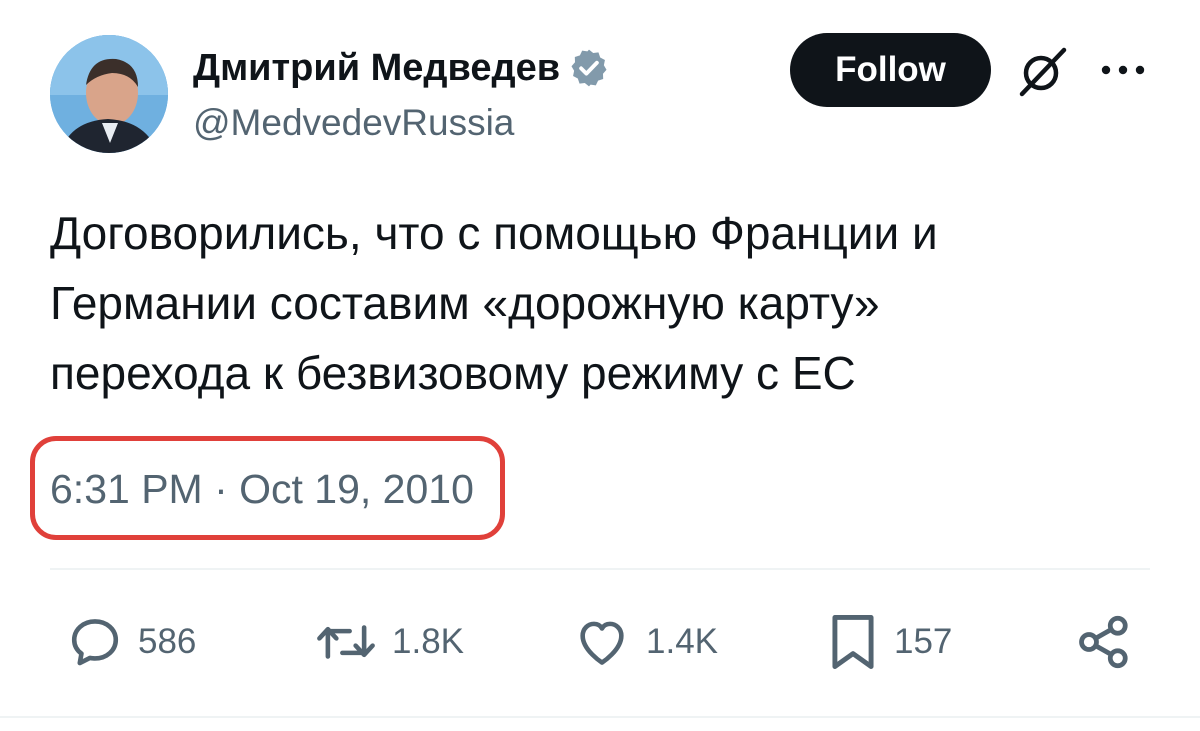 The image size is (1200, 731). Describe the element at coordinates (262, 489) in the screenshot. I see `tweet-timestamp: 6:31 PM · Oct 19, 2010` at that location.